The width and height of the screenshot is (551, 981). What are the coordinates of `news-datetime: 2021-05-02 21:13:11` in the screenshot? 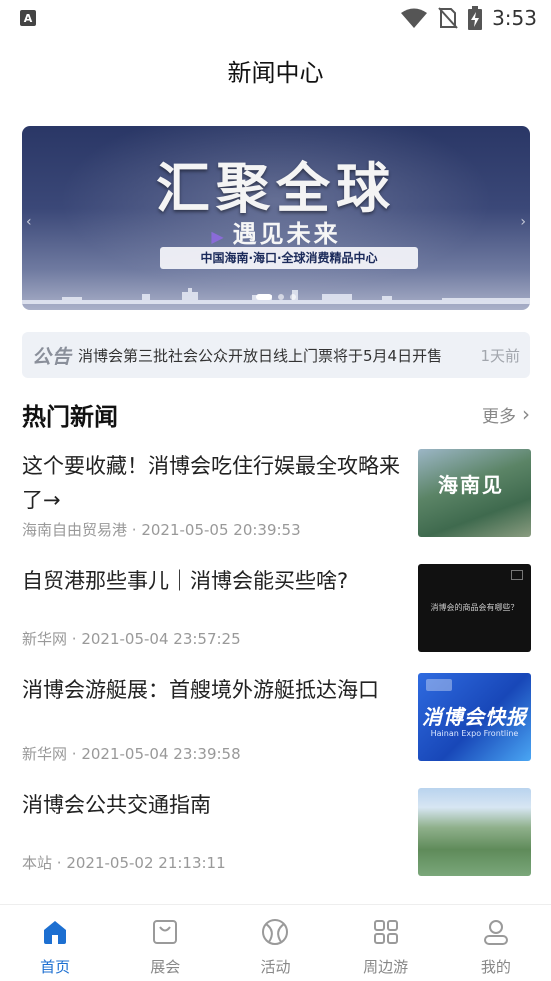 It's located at (146, 863).